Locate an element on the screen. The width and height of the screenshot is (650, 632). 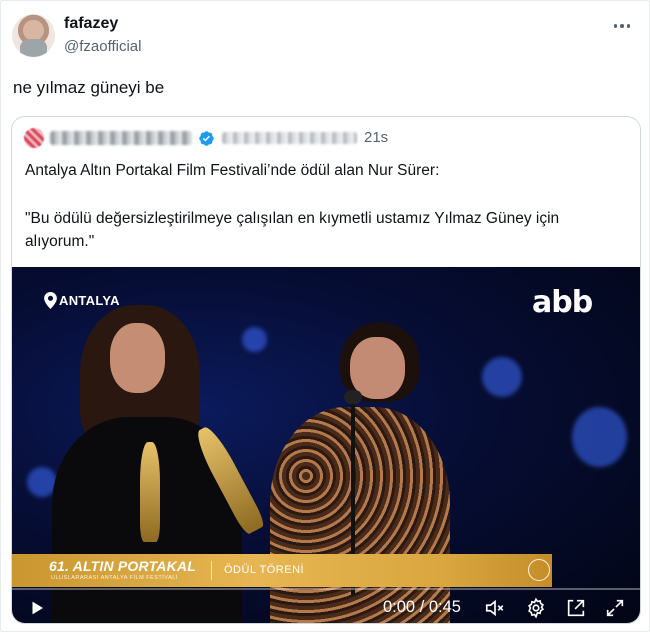
mute-button is located at coordinates (495, 608).